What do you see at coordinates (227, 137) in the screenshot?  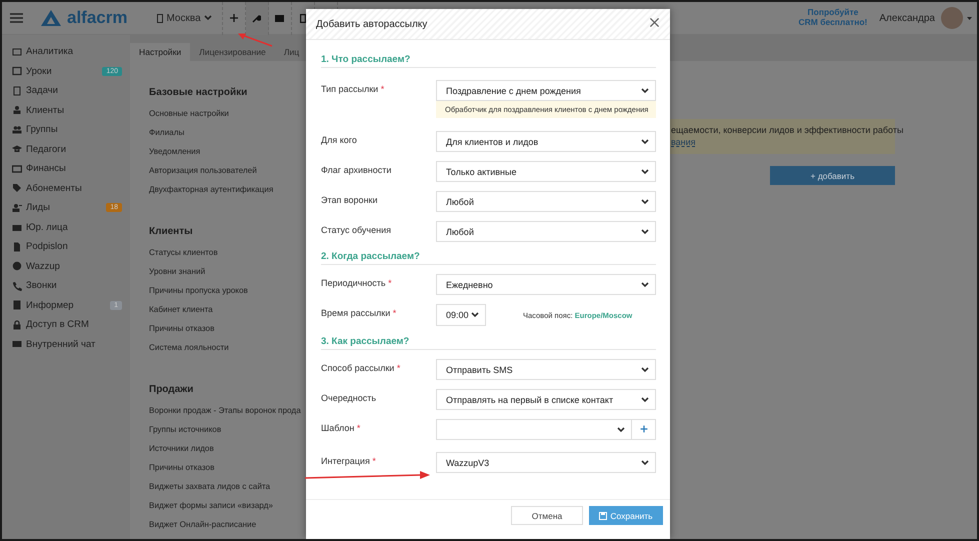 I see `settings-link: Филиалы` at bounding box center [227, 137].